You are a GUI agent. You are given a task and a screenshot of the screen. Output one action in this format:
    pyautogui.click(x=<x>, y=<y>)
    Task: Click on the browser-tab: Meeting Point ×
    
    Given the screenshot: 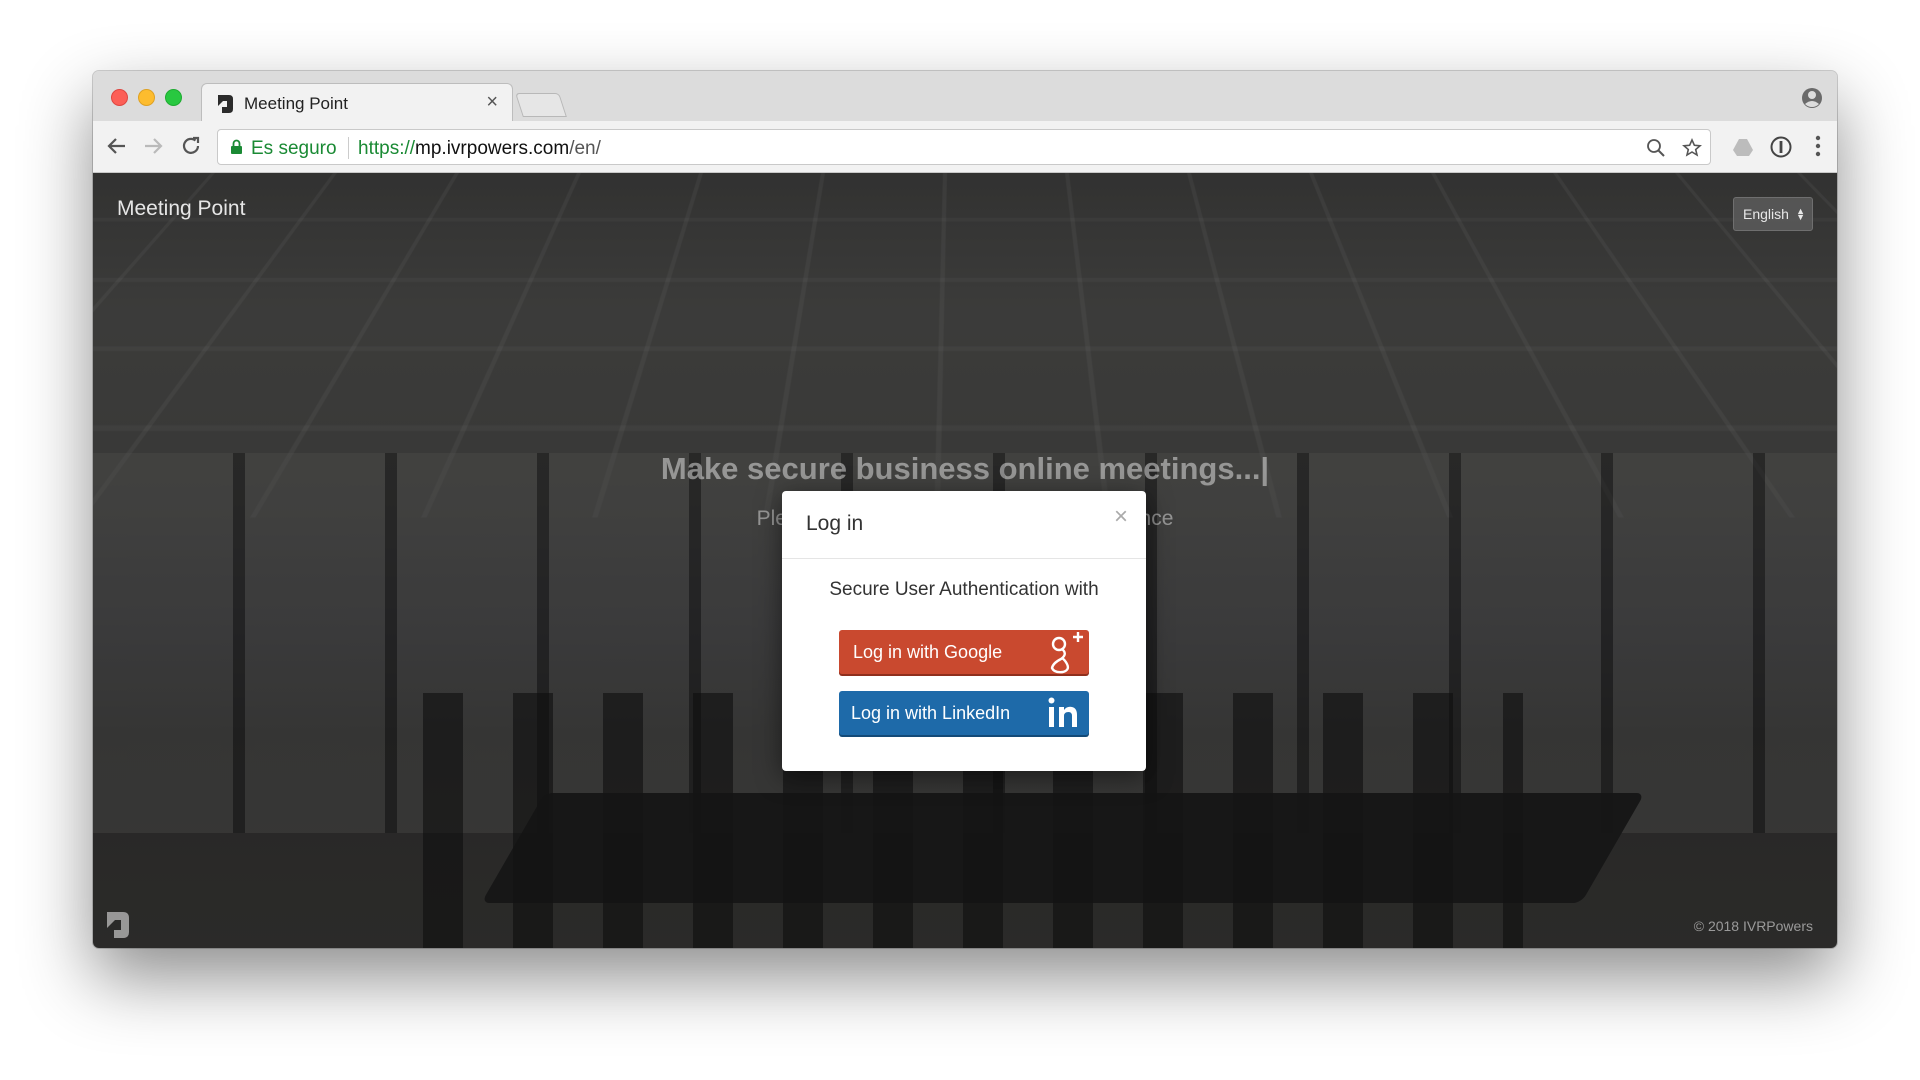 What is the action you would take?
    pyautogui.click(x=357, y=102)
    